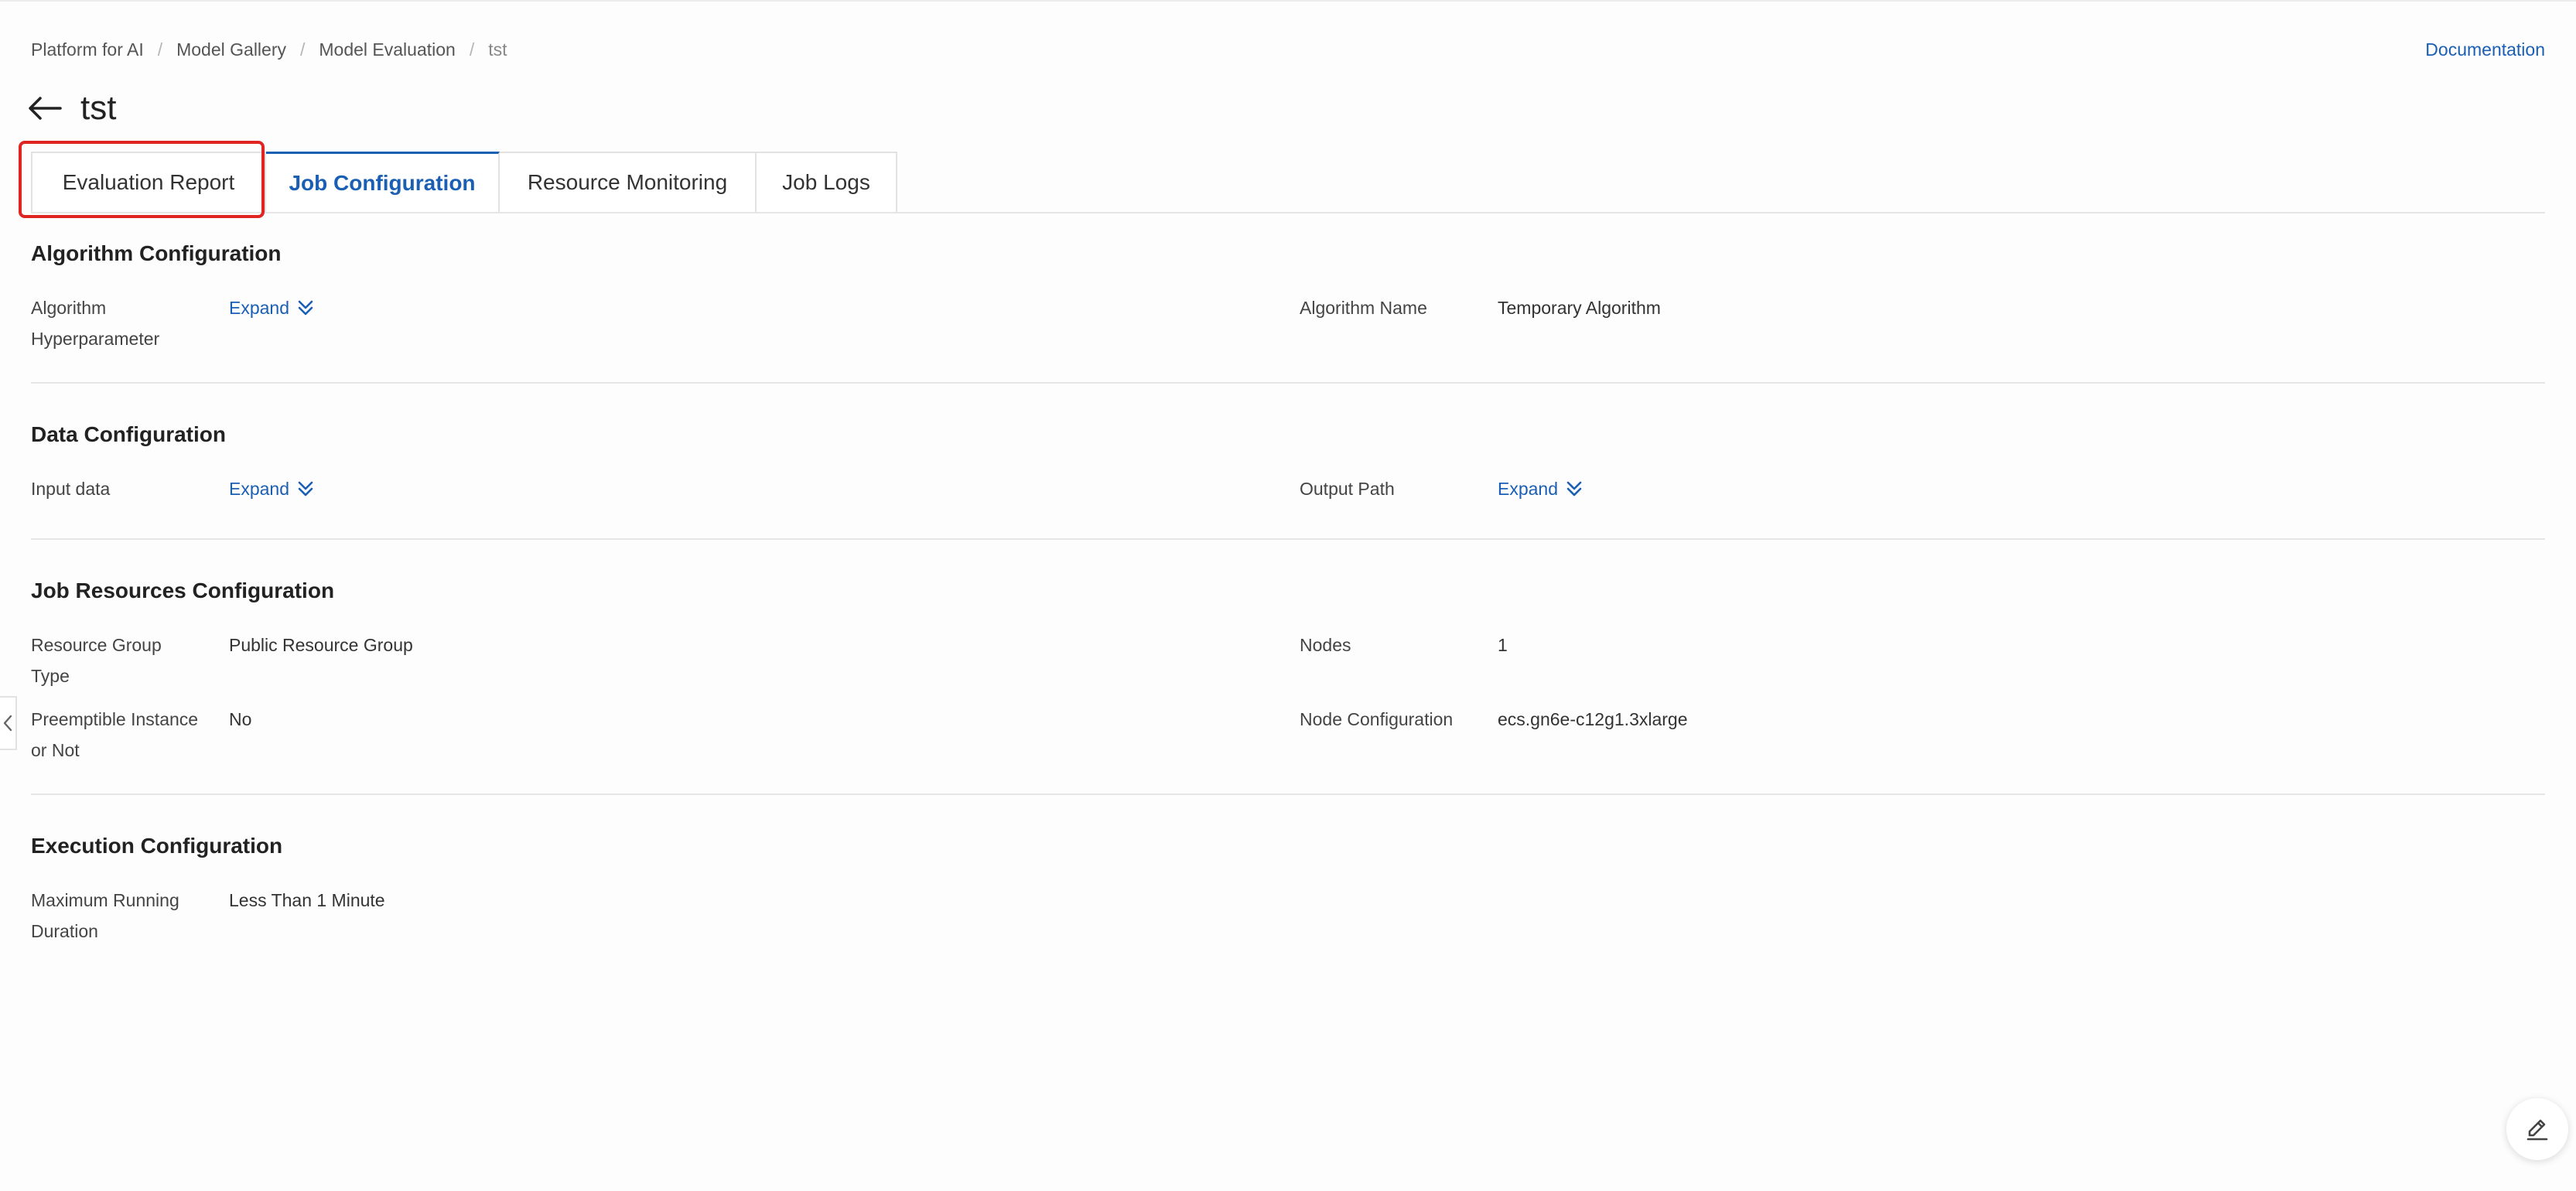 This screenshot has width=2576, height=1191. Describe the element at coordinates (1288, 1) in the screenshot. I see `top-border` at that location.